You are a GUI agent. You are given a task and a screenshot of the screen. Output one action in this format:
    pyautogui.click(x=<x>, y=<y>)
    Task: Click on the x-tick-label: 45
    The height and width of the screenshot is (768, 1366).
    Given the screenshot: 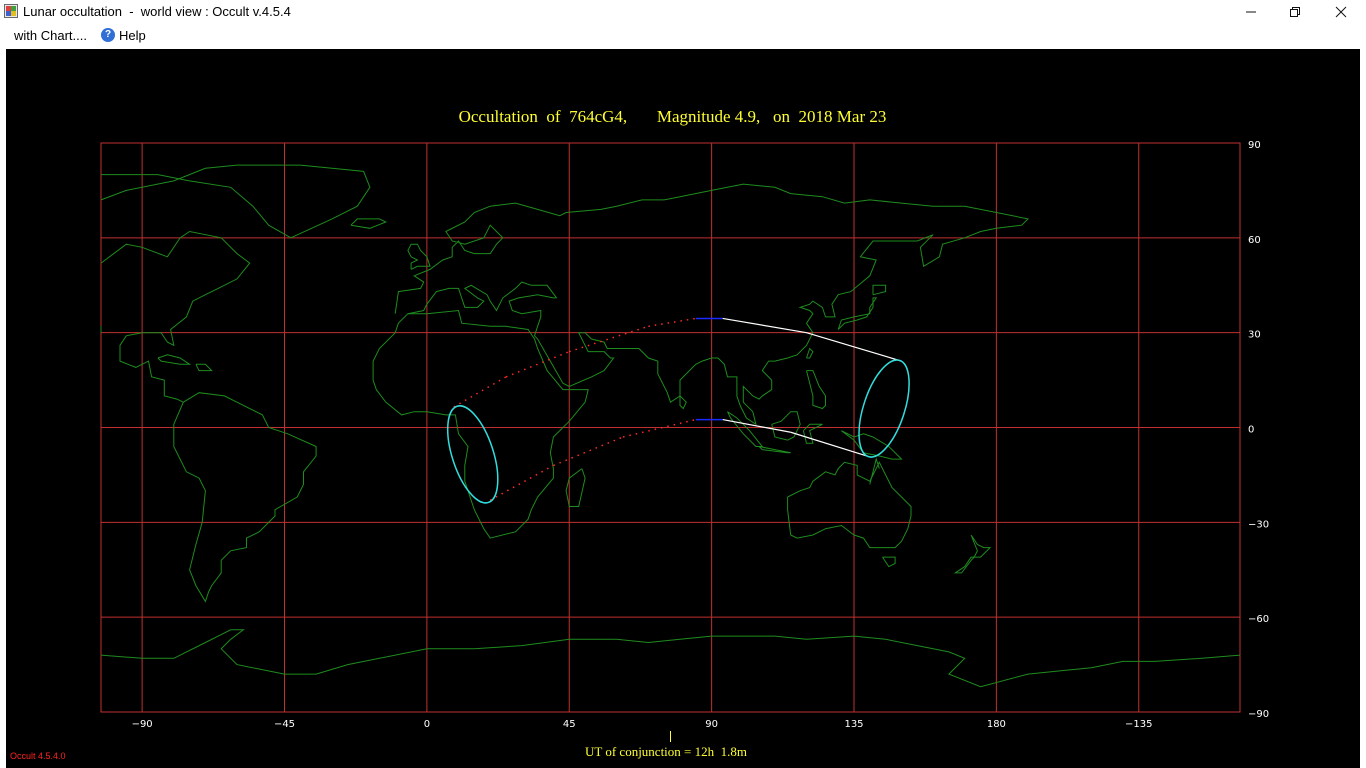 What is the action you would take?
    pyautogui.click(x=569, y=724)
    